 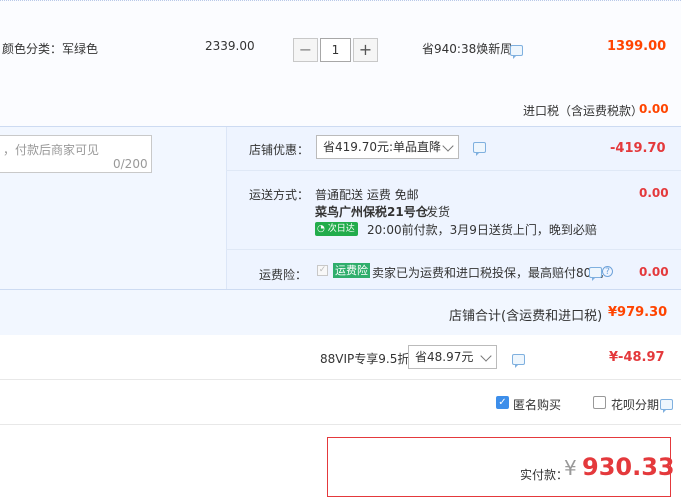 I want to click on store-total-label: 店铺合计(含运费和进口税), so click(x=526, y=316).